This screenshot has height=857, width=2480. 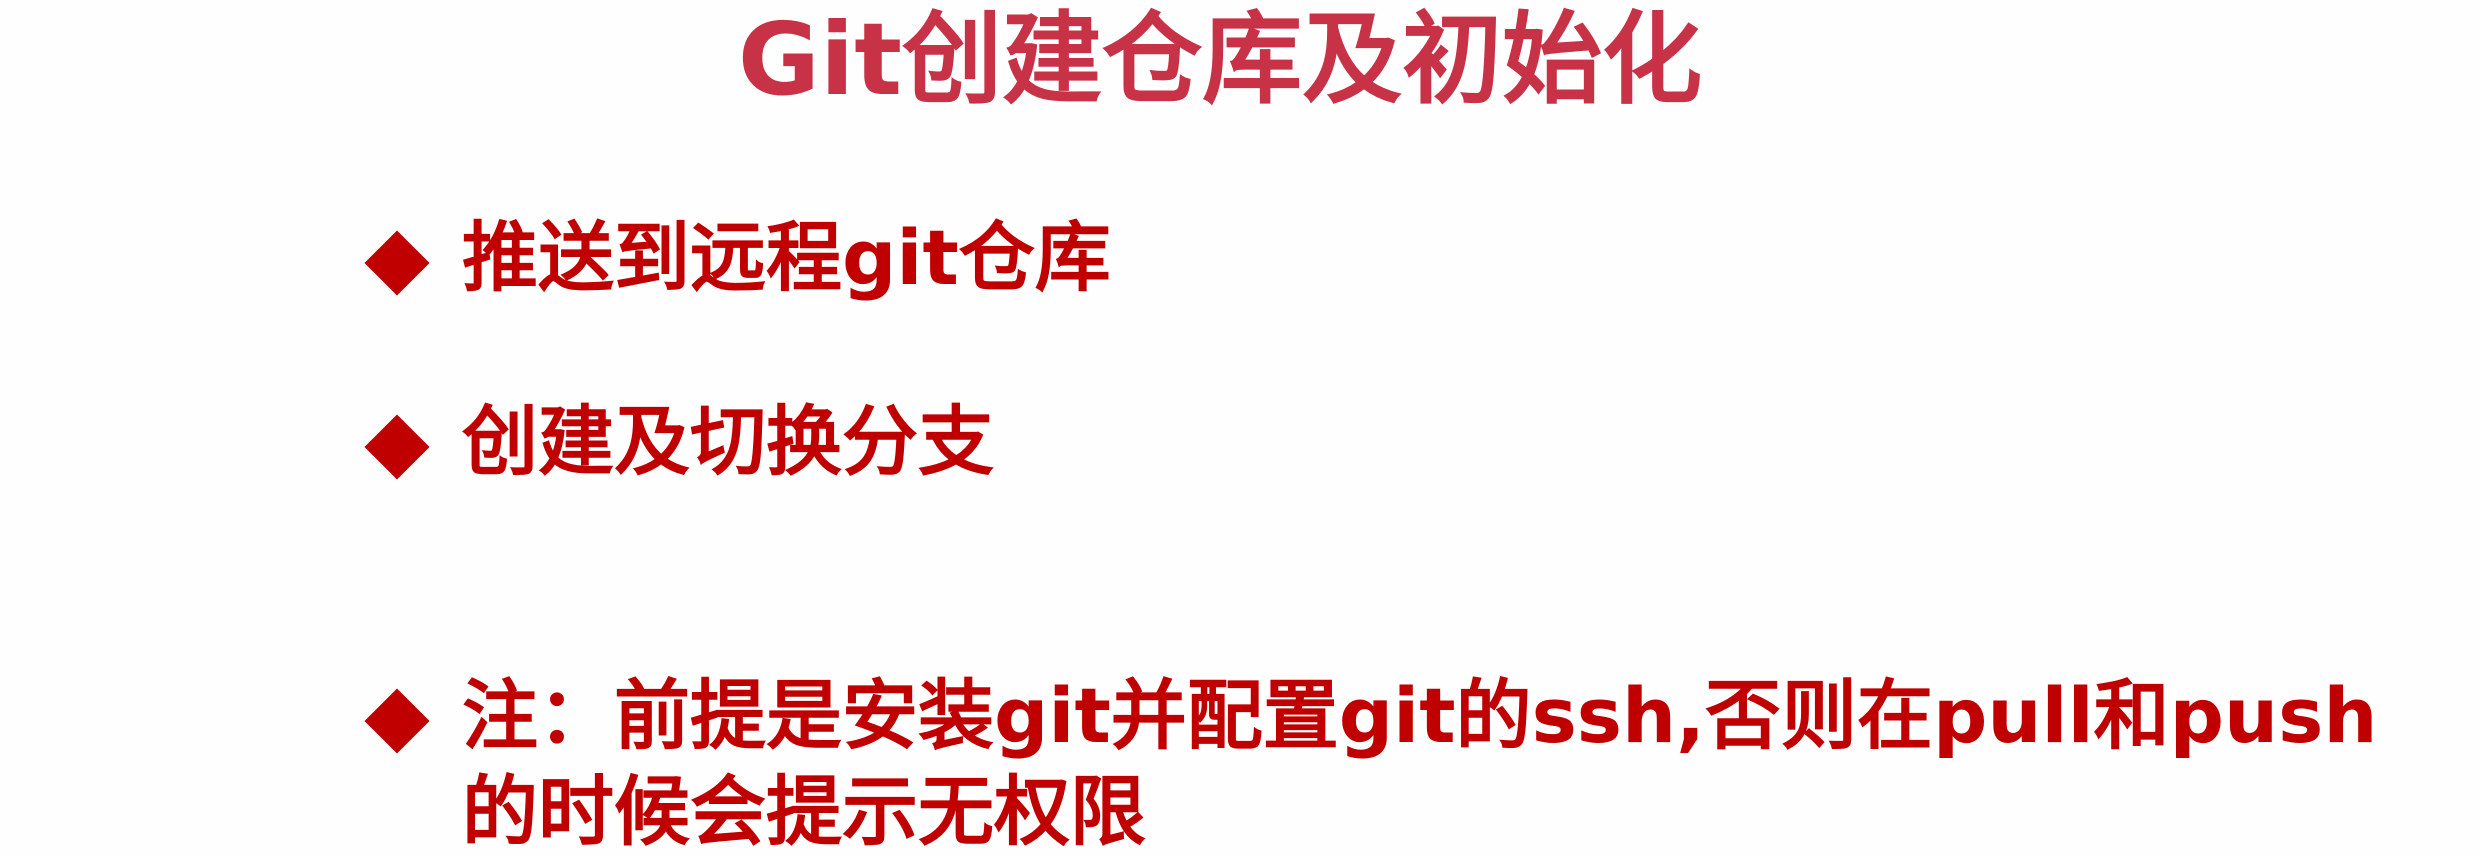 I want to click on bullet-text: 推送到远程git仓库, so click(x=786, y=257).